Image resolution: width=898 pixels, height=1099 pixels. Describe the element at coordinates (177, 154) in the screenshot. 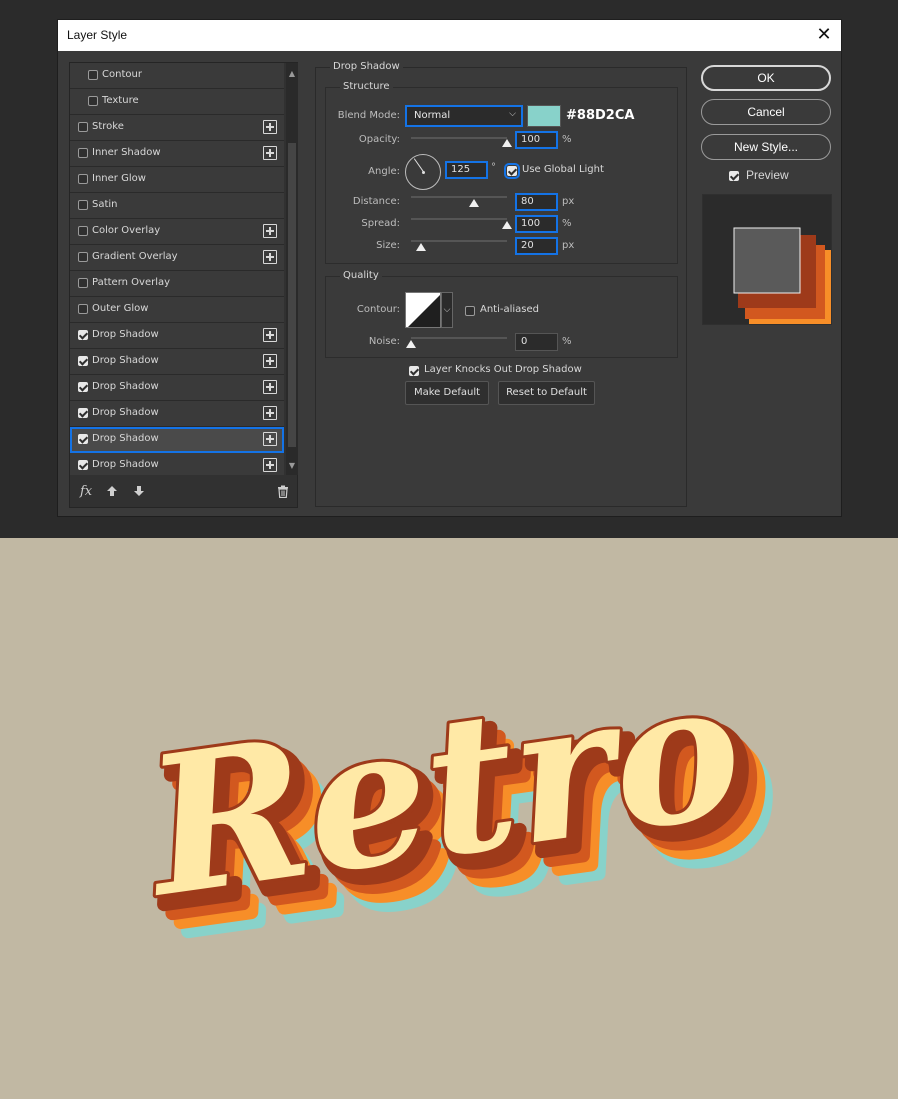

I see `style-row-inner-shadow: Inner Shadow` at that location.